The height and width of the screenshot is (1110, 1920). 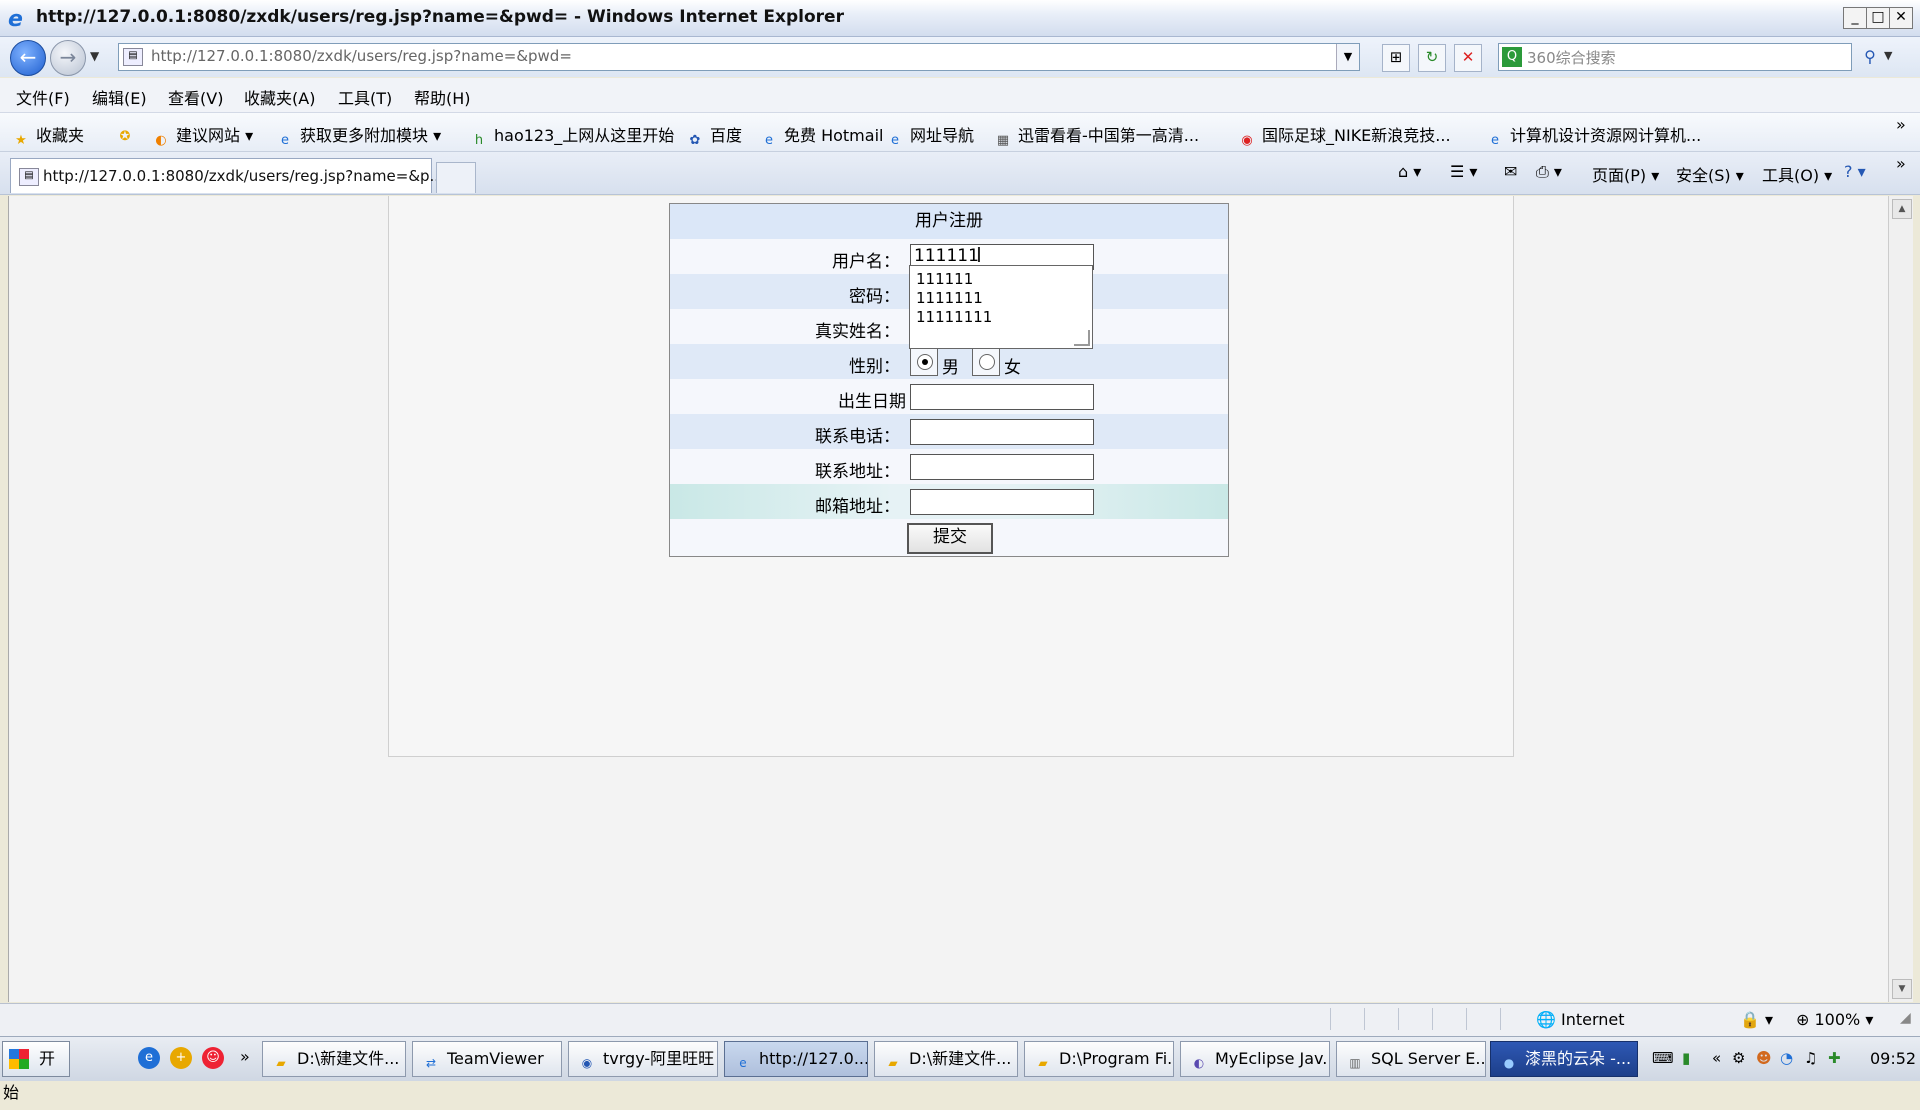 I want to click on tools-menu-label: 工具(O), so click(x=1791, y=175).